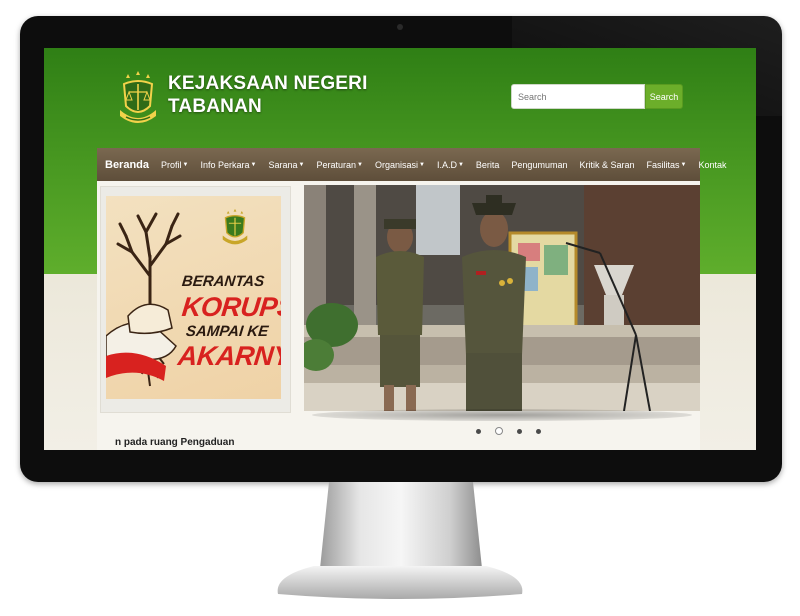  I want to click on site-title-line1: KEJAKSAAN NEGERI, so click(268, 83).